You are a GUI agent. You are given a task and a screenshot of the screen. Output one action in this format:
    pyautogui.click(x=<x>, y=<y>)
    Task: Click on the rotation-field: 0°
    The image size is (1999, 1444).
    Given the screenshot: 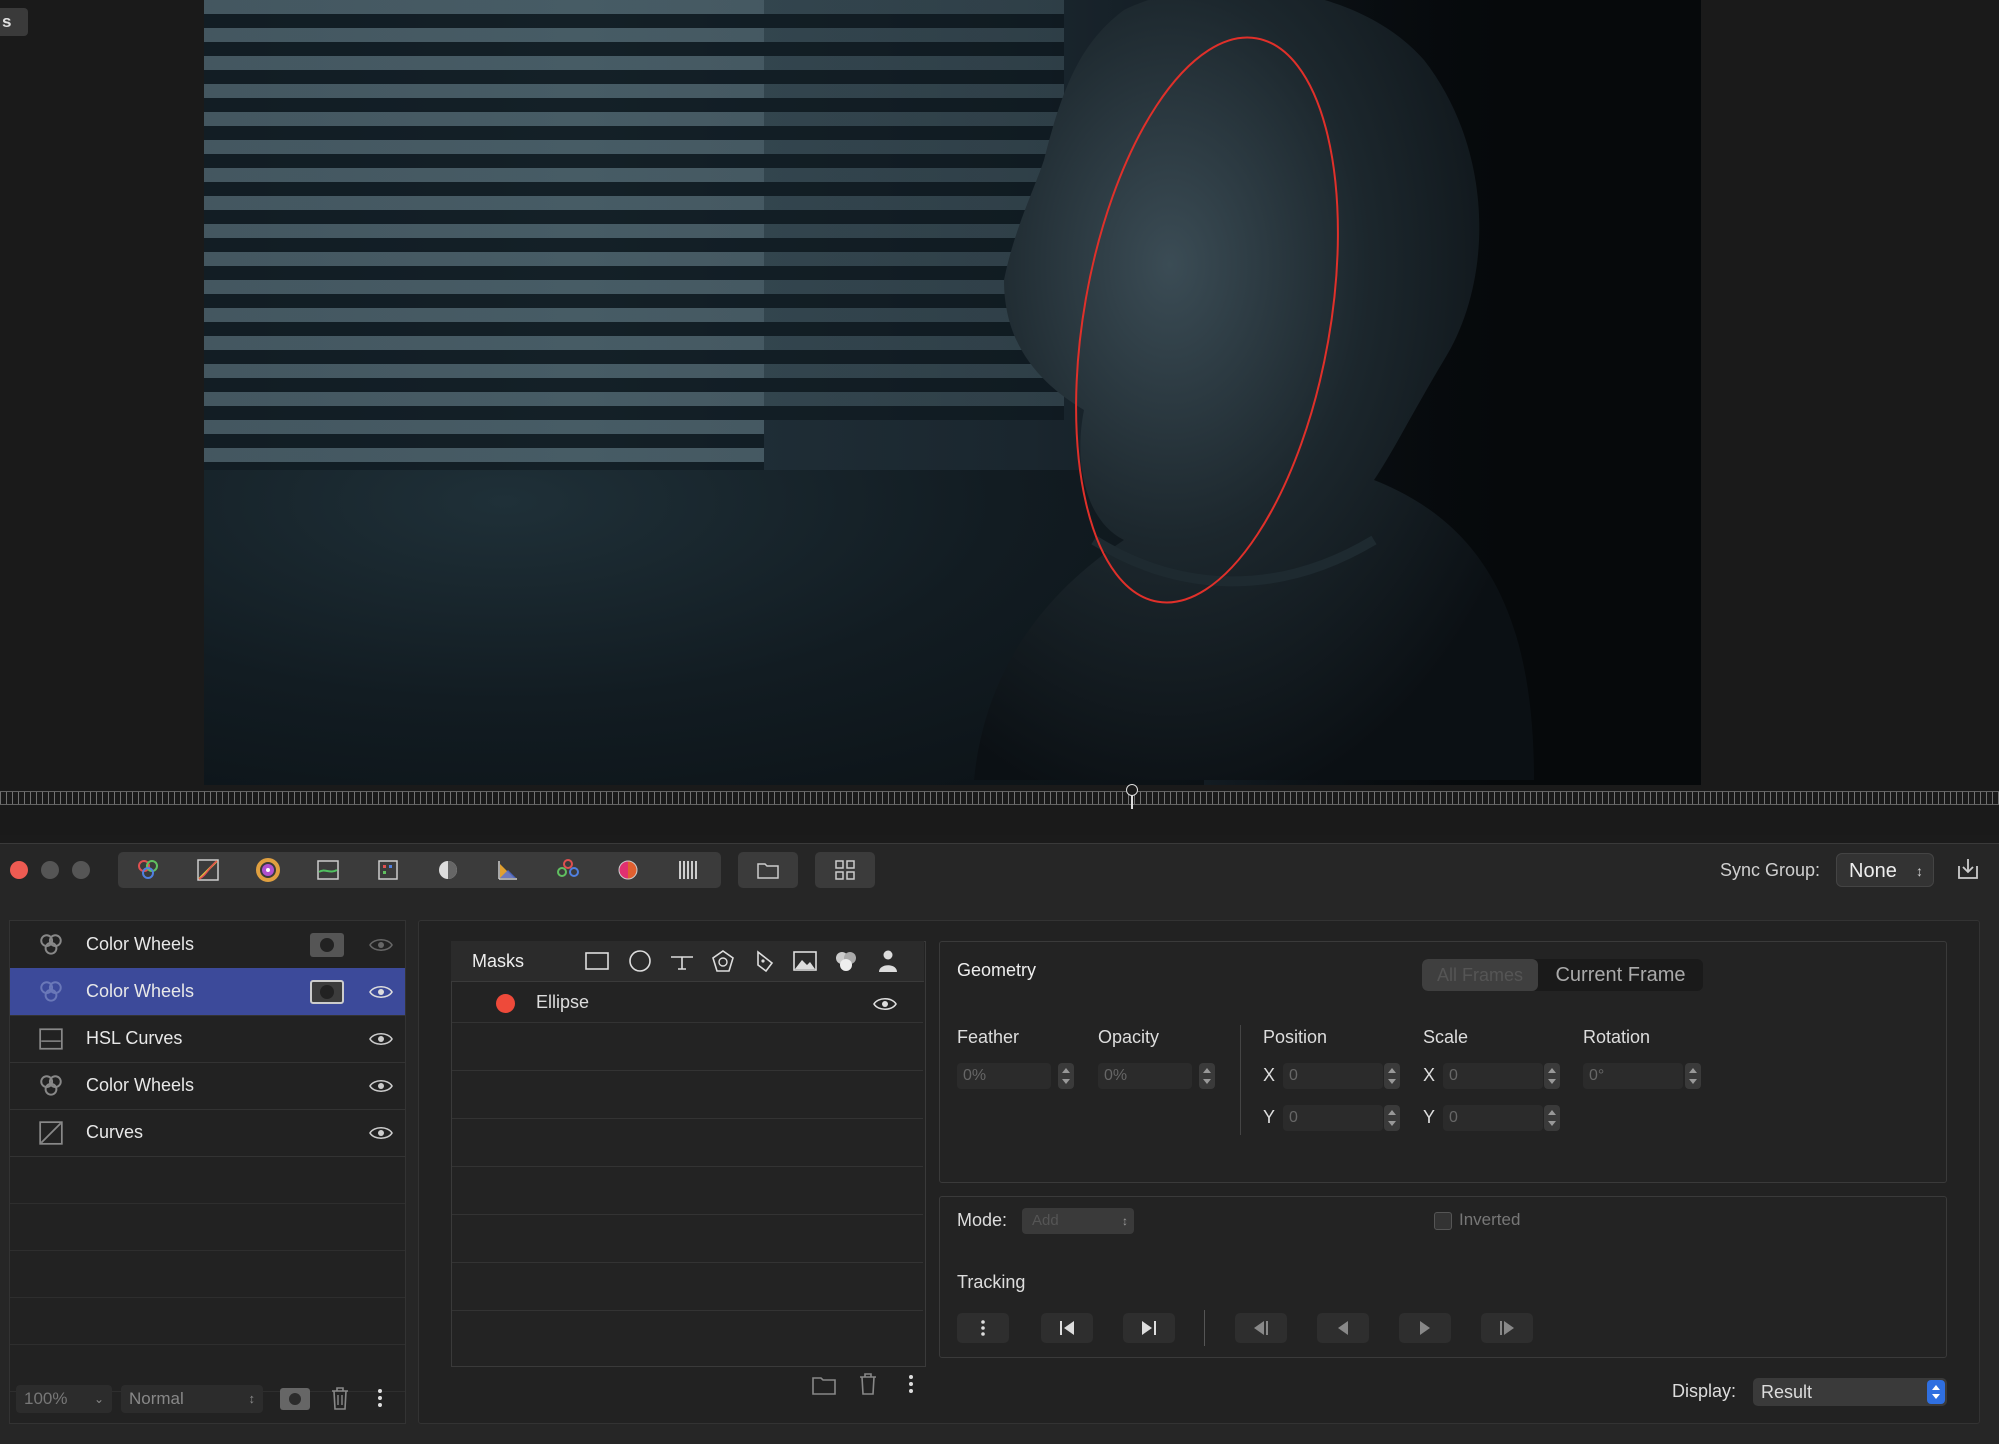 What is the action you would take?
    pyautogui.click(x=1633, y=1076)
    